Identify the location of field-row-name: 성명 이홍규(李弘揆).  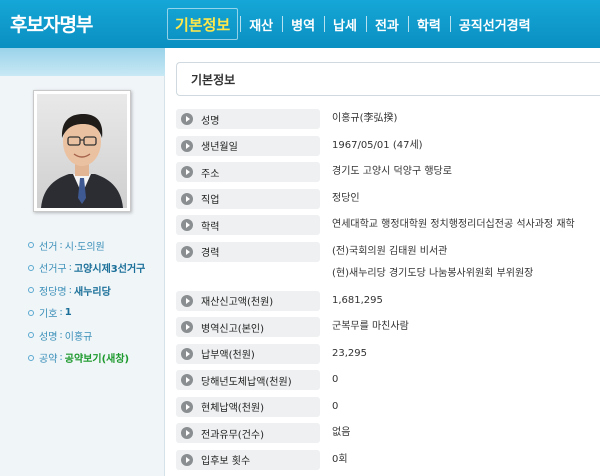
(388, 119).